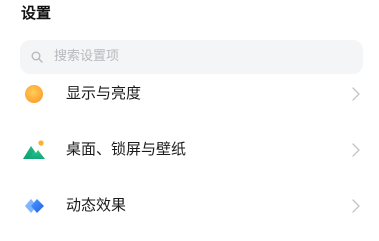  What do you see at coordinates (104, 93) in the screenshot?
I see `settings-item-label: 显示与亮度` at bounding box center [104, 93].